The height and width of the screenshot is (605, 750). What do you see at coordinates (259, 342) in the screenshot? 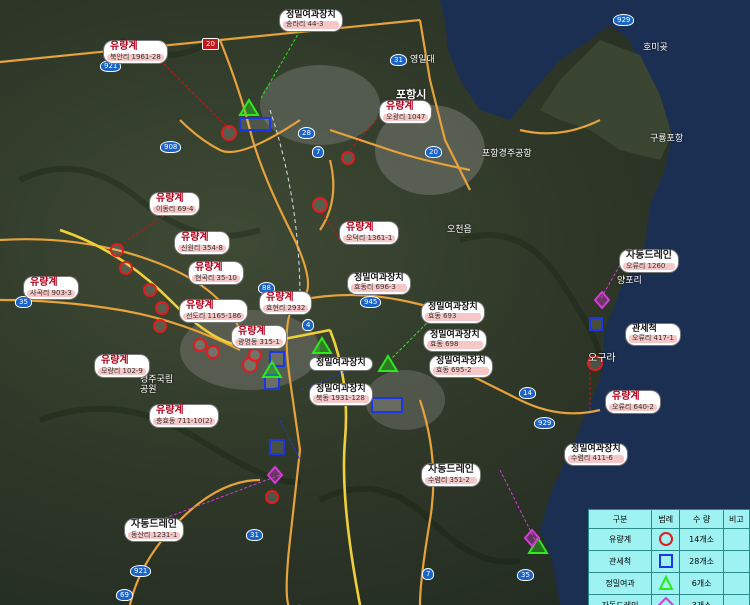
I see `label-address: 광명동 315-1` at bounding box center [259, 342].